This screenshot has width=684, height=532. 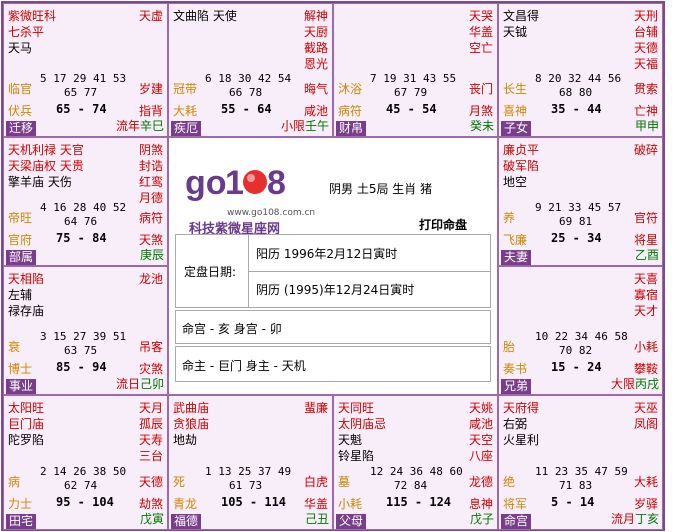 I want to click on age-numbers-1: 3 15 27 39 51, so click(x=83, y=336).